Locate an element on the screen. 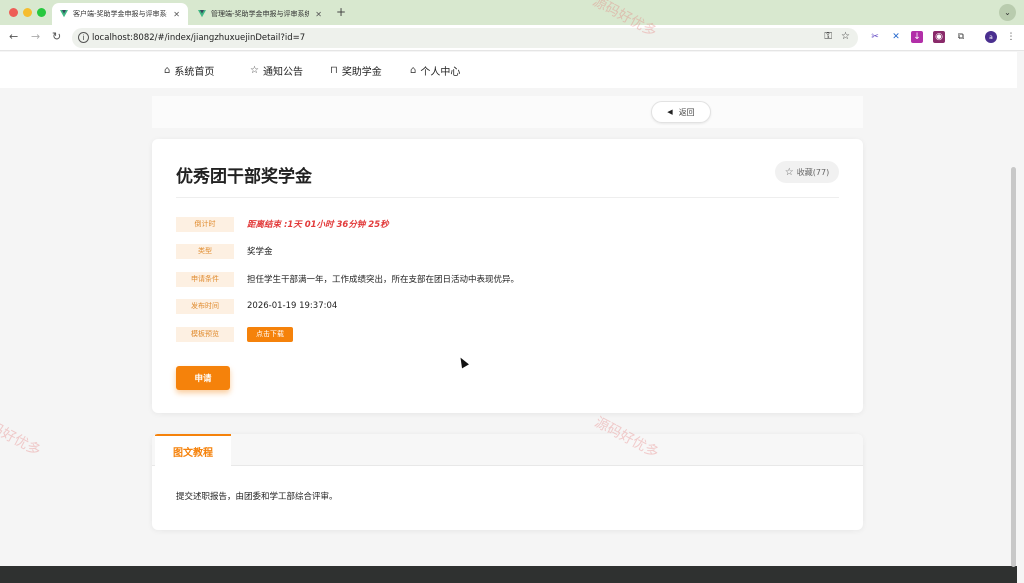 Image resolution: width=1024 pixels, height=583 pixels. browser-tab-admin: 管理端-奖助学金申报与评审系统 ✕ is located at coordinates (260, 14).